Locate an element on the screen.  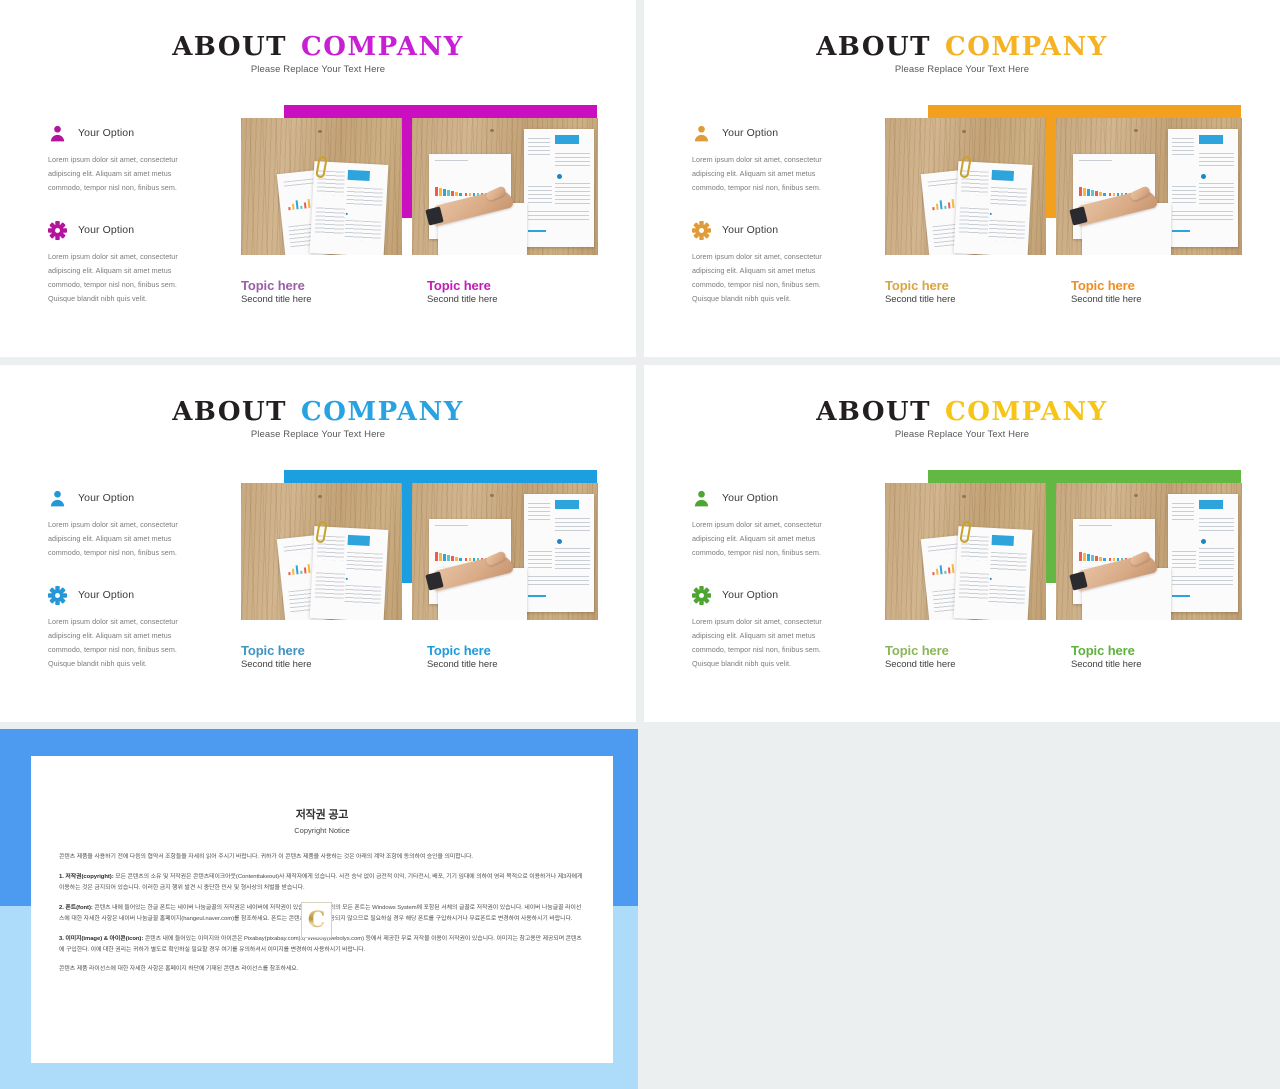
notice-title: 저작권 공고 is located at coordinates (322, 815).